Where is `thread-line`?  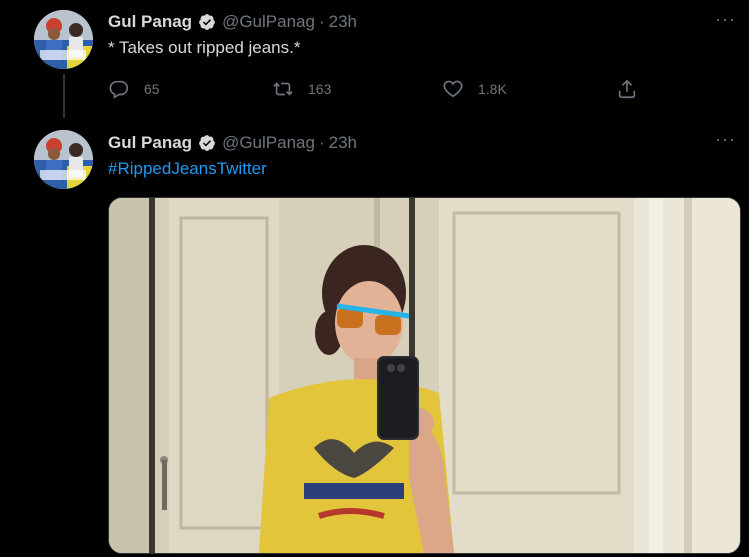
thread-line is located at coordinates (64, 96).